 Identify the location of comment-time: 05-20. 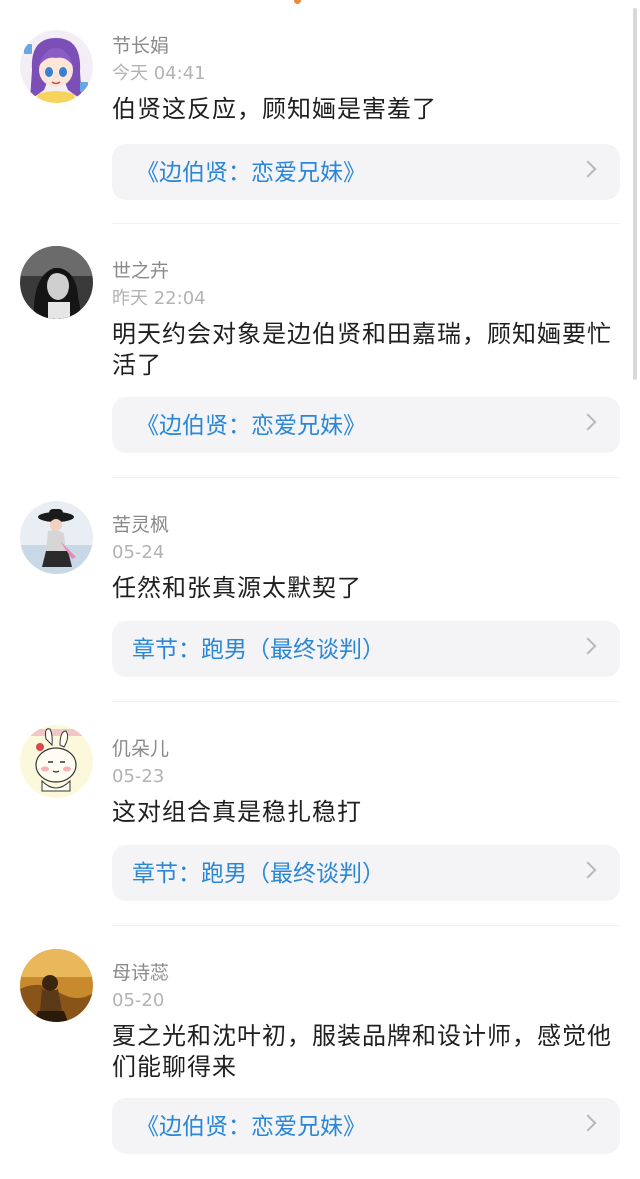
(138, 1000).